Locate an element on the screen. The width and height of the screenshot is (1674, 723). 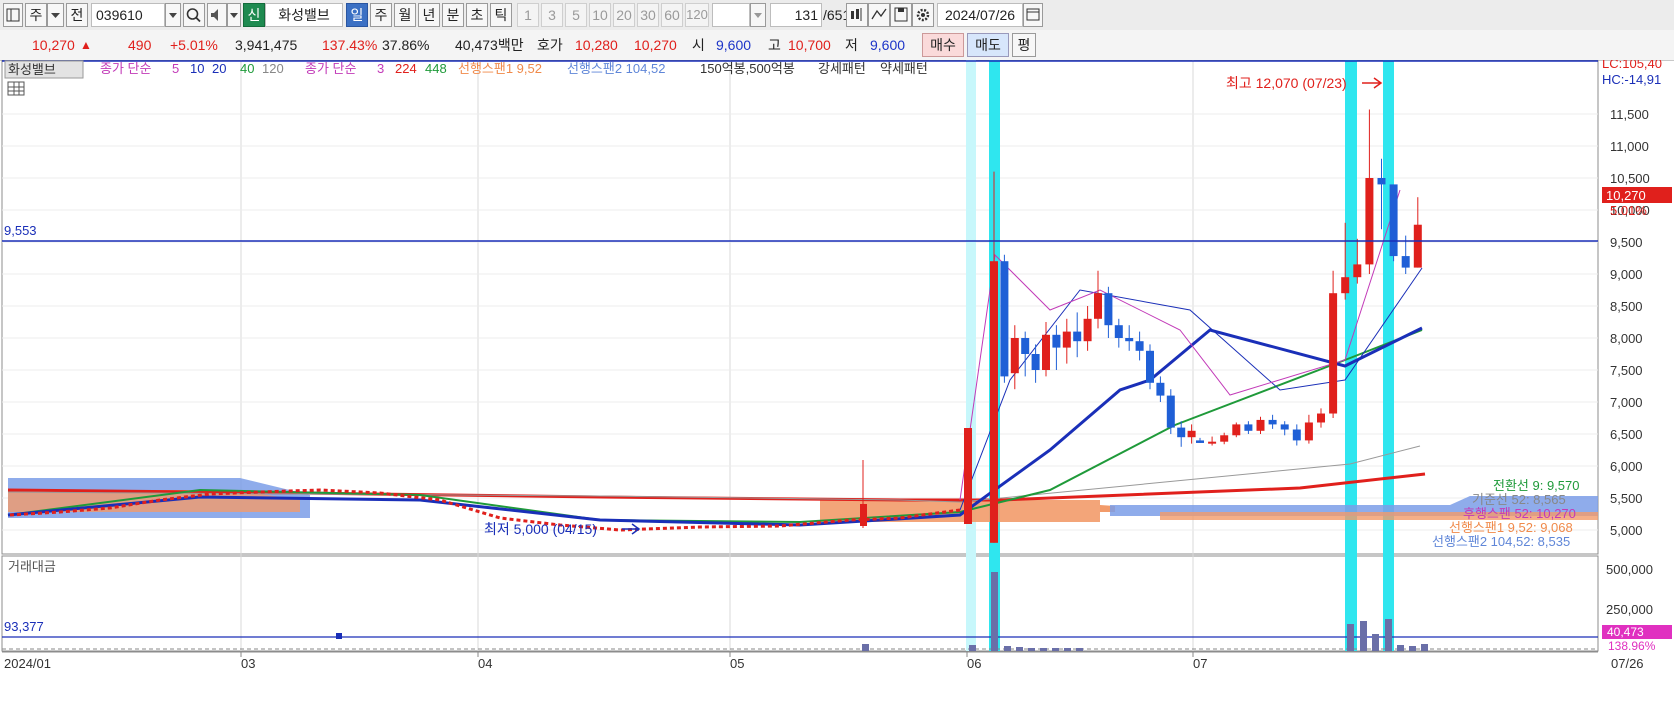
volume-tag-value: 40,473 is located at coordinates (1625, 632).